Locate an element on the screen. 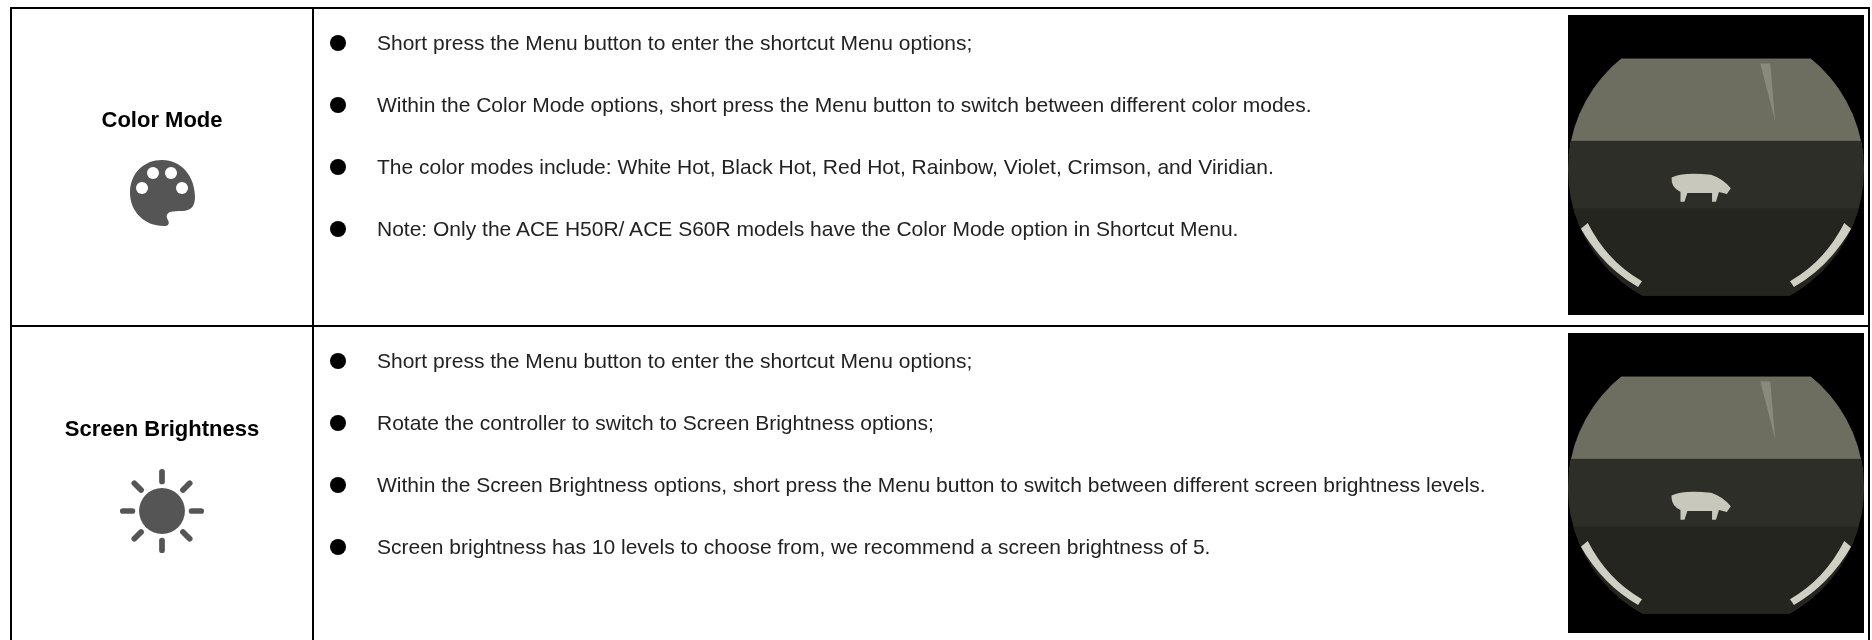 The height and width of the screenshot is (640, 1872). instruction-text: The color modes include: White Hot, Black Hot, Red Hot, Rainbow, Violet, Crimson, and Viridian. is located at coordinates (825, 167).